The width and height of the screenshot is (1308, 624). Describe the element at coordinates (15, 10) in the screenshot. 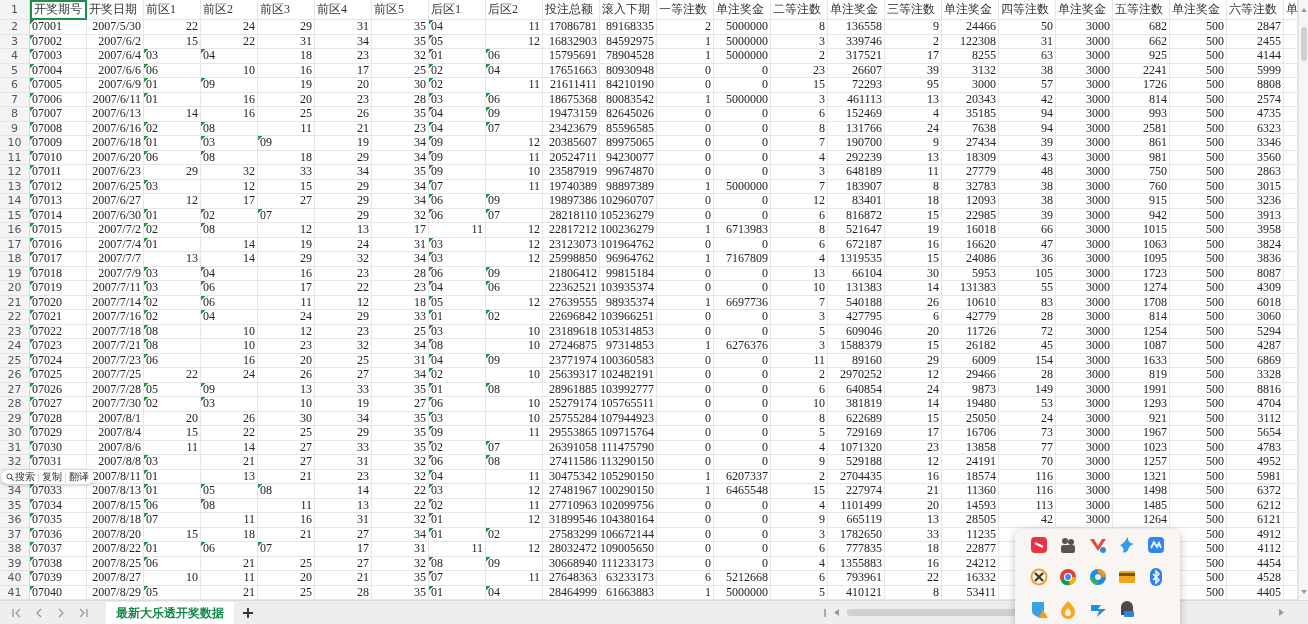

I see `row-number: 1` at that location.